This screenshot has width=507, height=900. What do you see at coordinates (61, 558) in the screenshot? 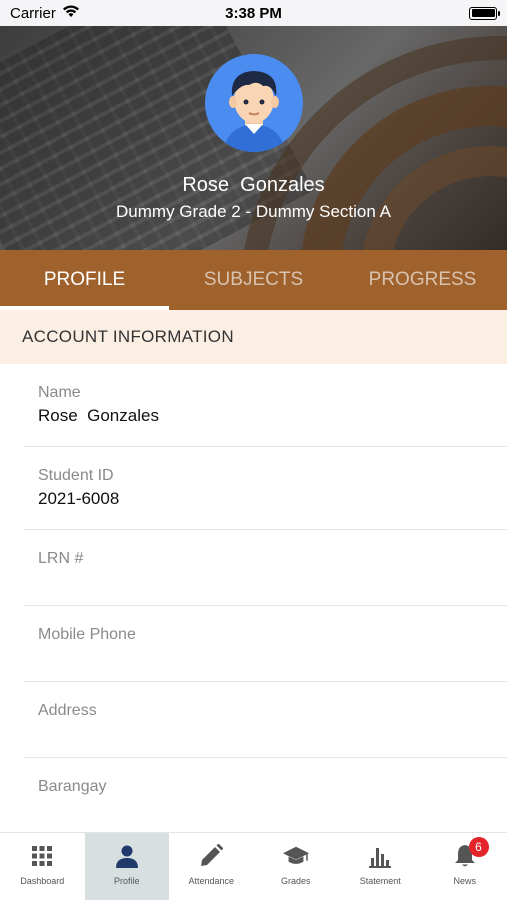
I see `field-label: LRN #` at bounding box center [61, 558].